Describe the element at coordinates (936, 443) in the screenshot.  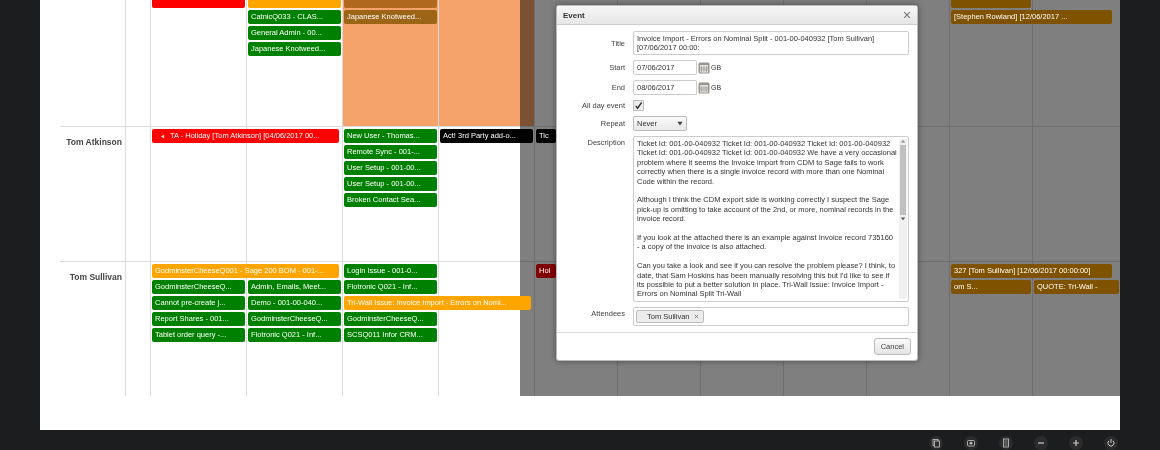
I see `copy-icon` at that location.